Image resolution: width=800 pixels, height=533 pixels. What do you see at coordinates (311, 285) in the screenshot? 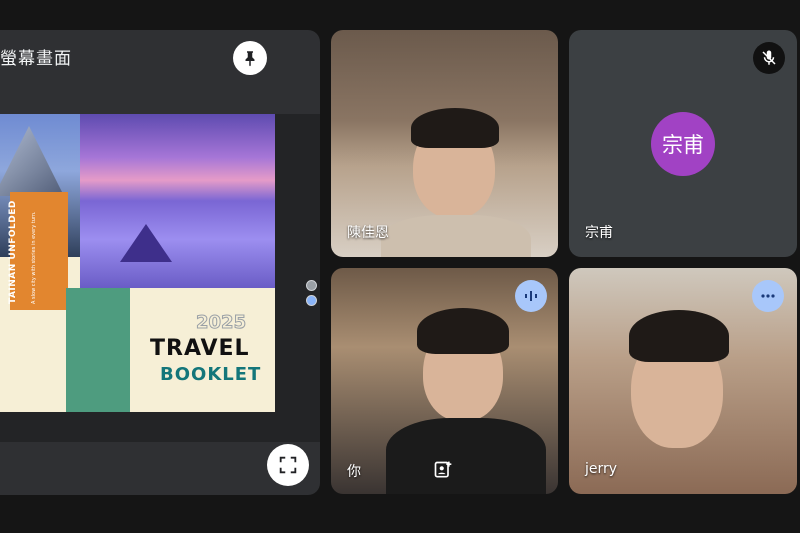
I see `page-dot` at bounding box center [311, 285].